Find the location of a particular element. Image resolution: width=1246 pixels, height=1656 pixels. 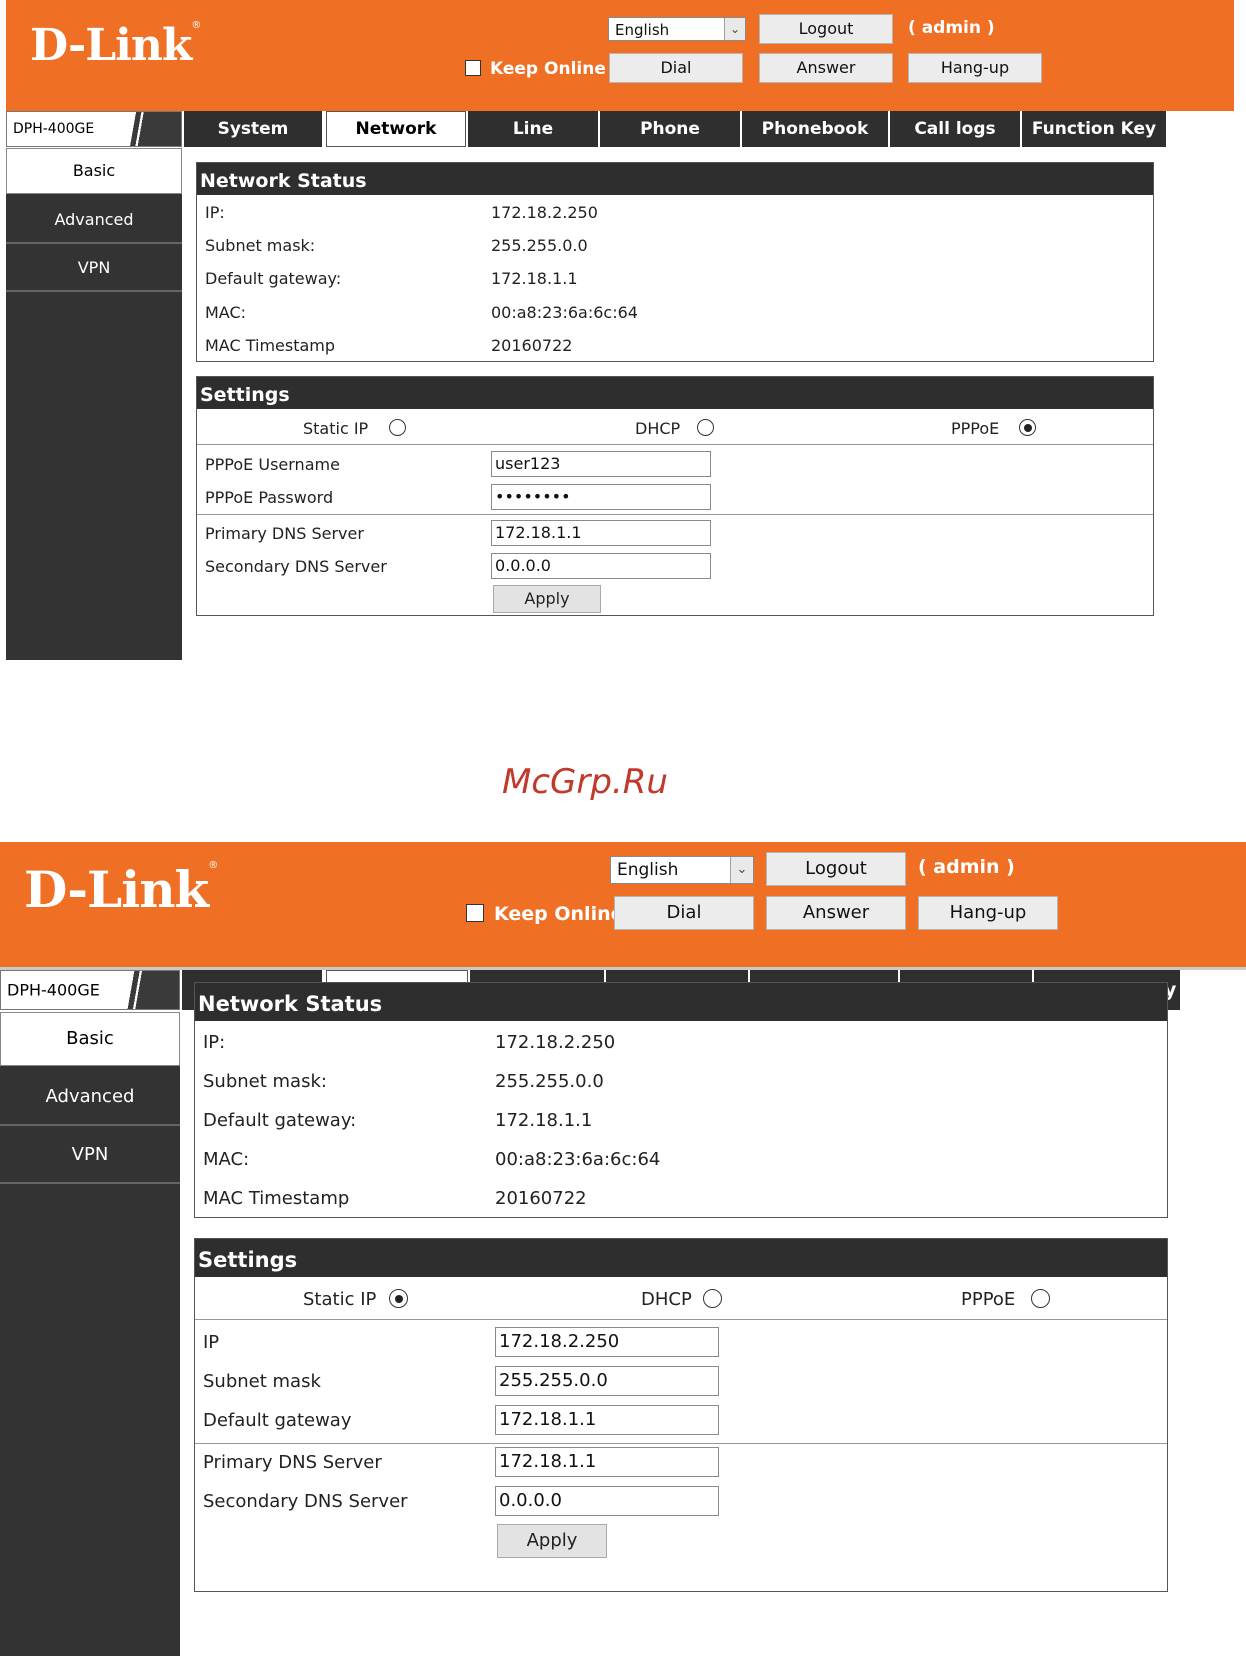

tab-function-key: Function Key is located at coordinates (1094, 129).